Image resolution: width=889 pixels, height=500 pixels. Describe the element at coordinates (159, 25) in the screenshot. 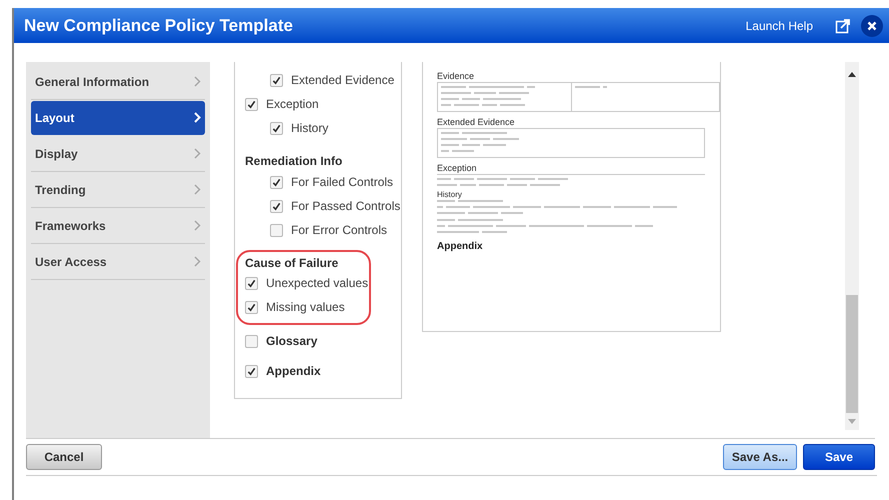

I see `window-title: New Compliance Policy Template` at that location.